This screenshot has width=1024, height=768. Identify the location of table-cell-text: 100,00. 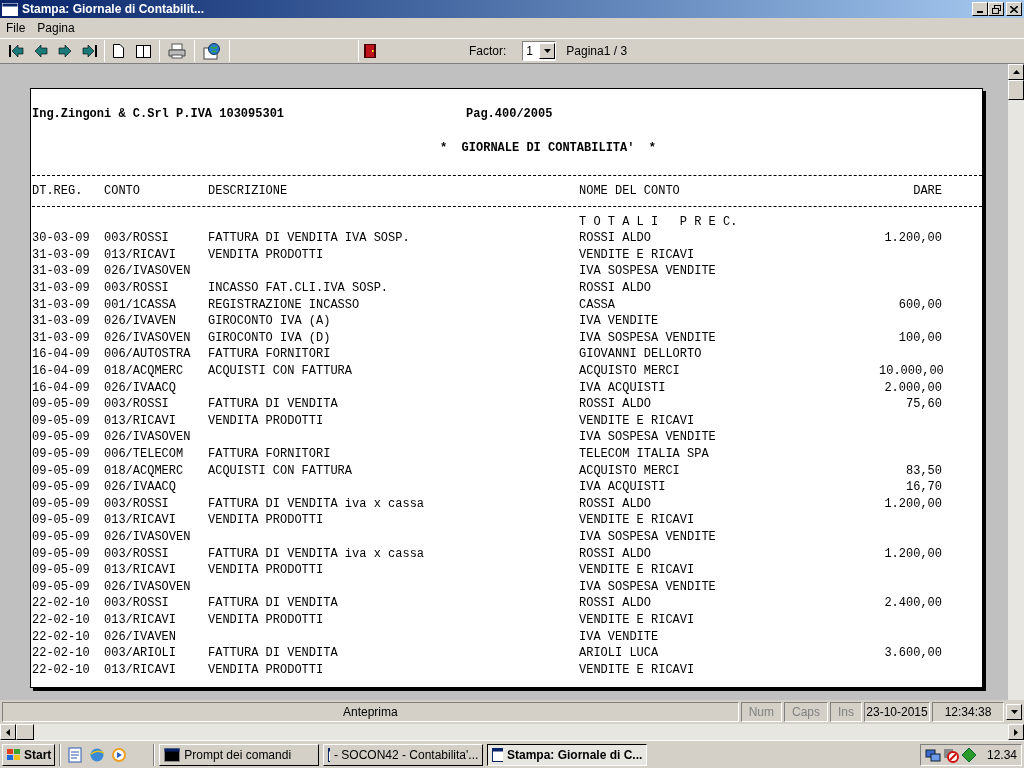
(919, 338).